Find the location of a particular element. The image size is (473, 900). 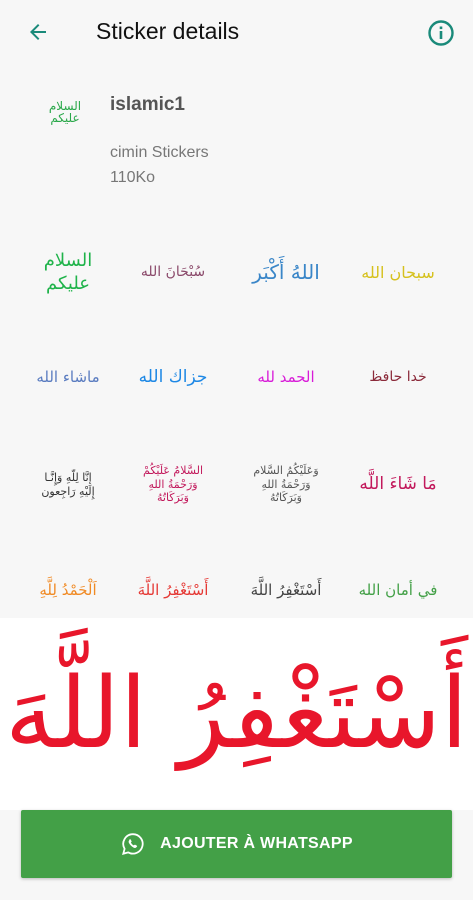

sticker-text-line: في أمان الله is located at coordinates (398, 590).